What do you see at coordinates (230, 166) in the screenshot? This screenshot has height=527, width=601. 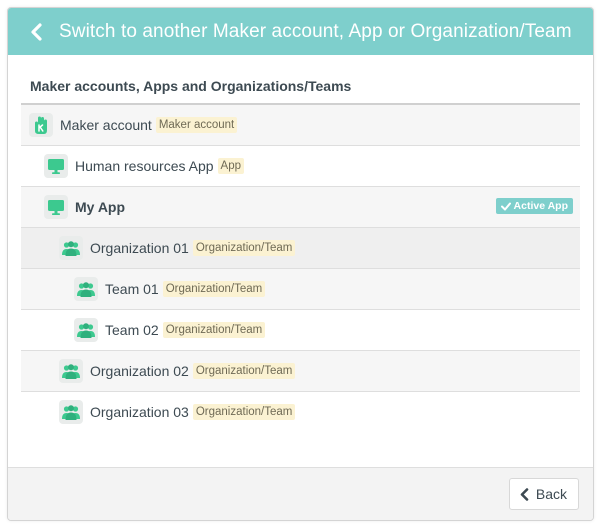 I see `account-type-badge: App` at bounding box center [230, 166].